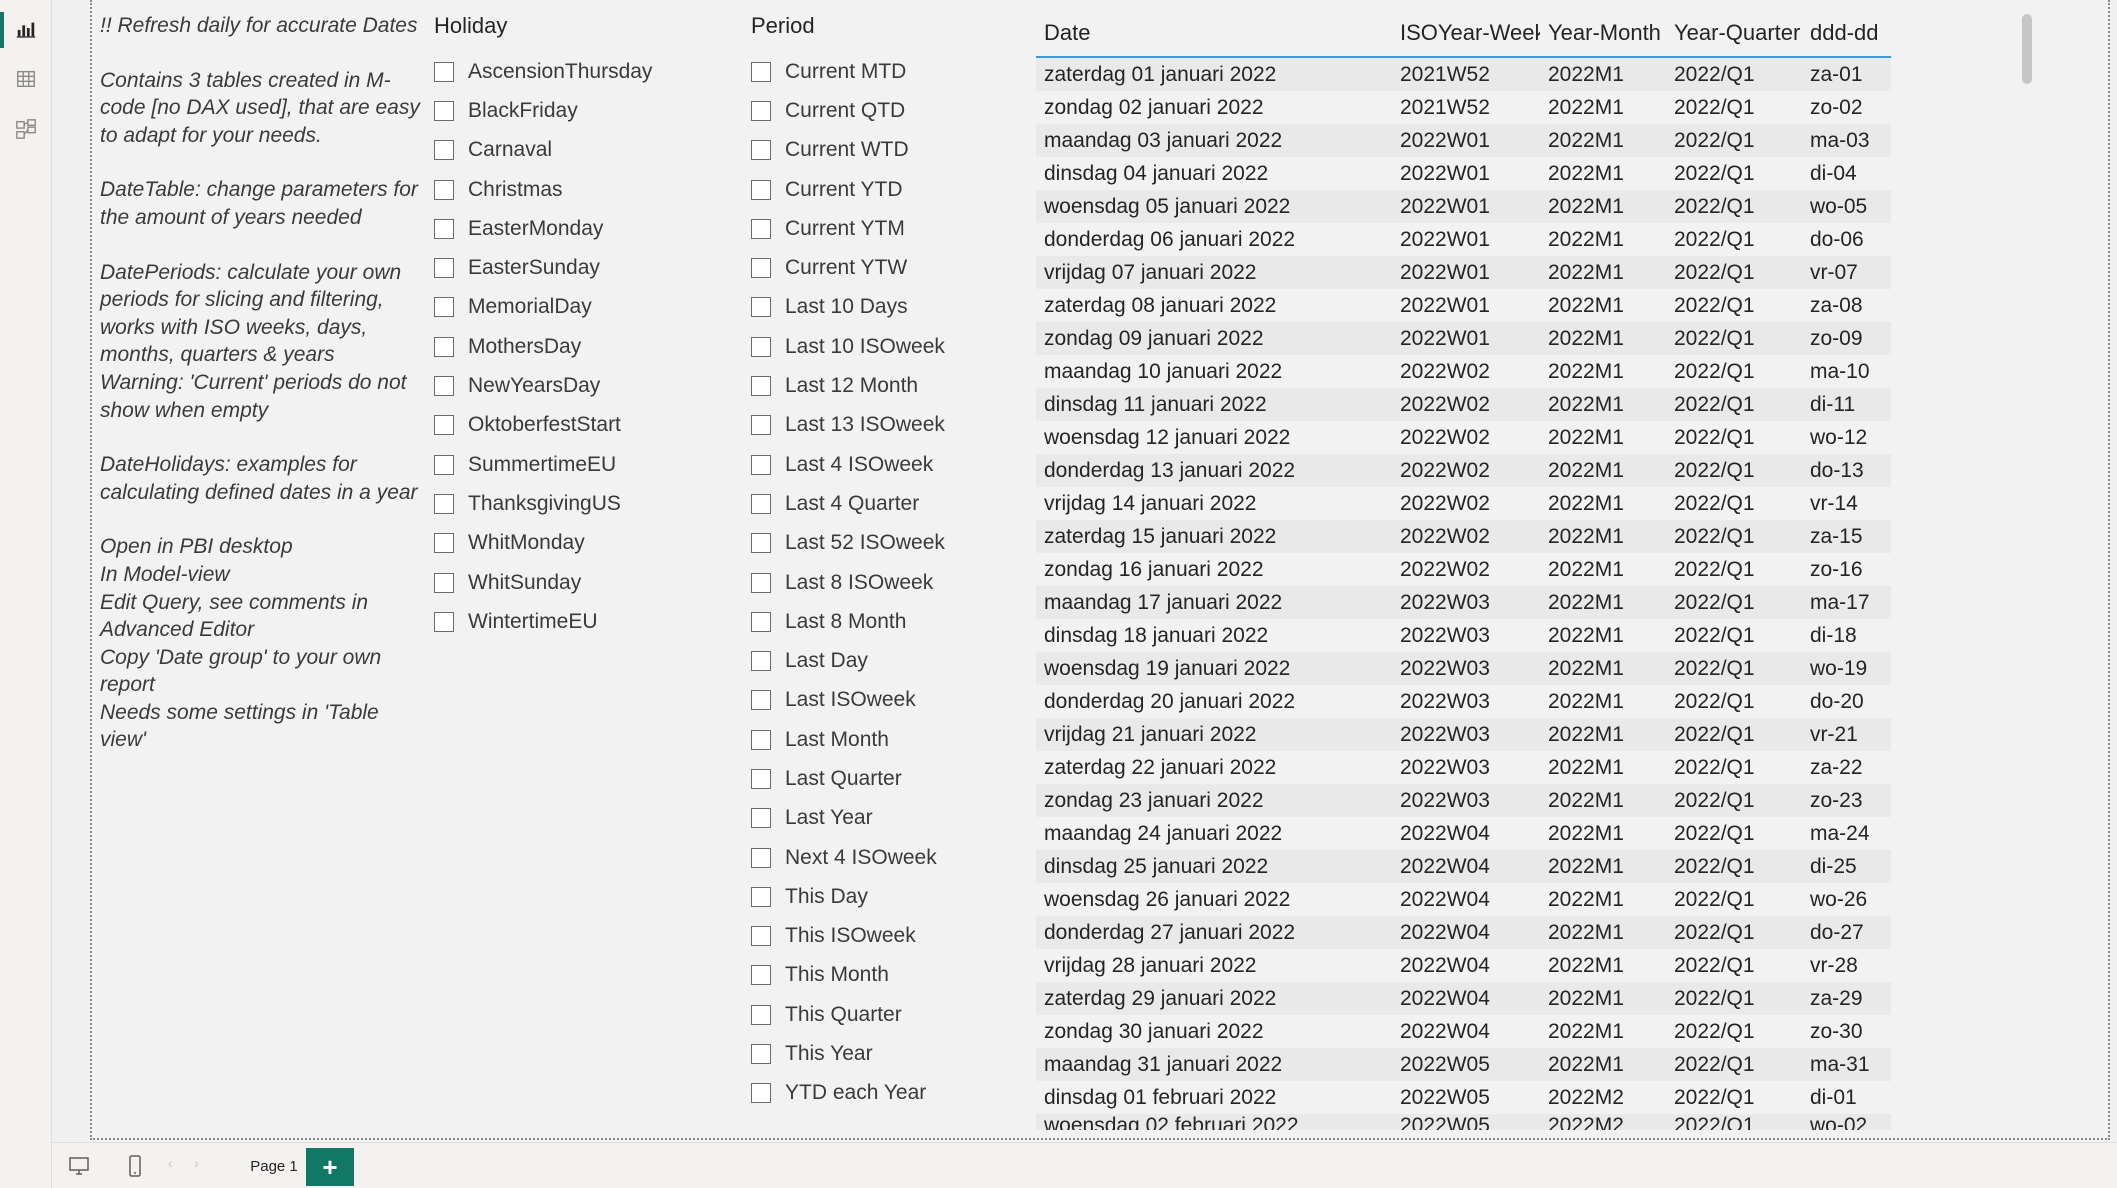  Describe the element at coordinates (2027, 49) in the screenshot. I see `table-vertical-scrollbar` at that location.